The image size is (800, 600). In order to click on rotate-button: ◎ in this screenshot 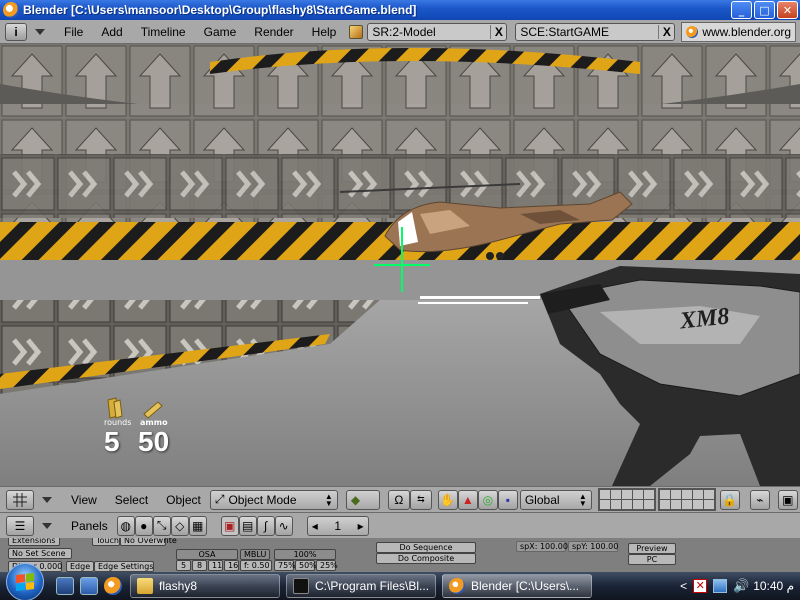, I will do `click(487, 499)`.